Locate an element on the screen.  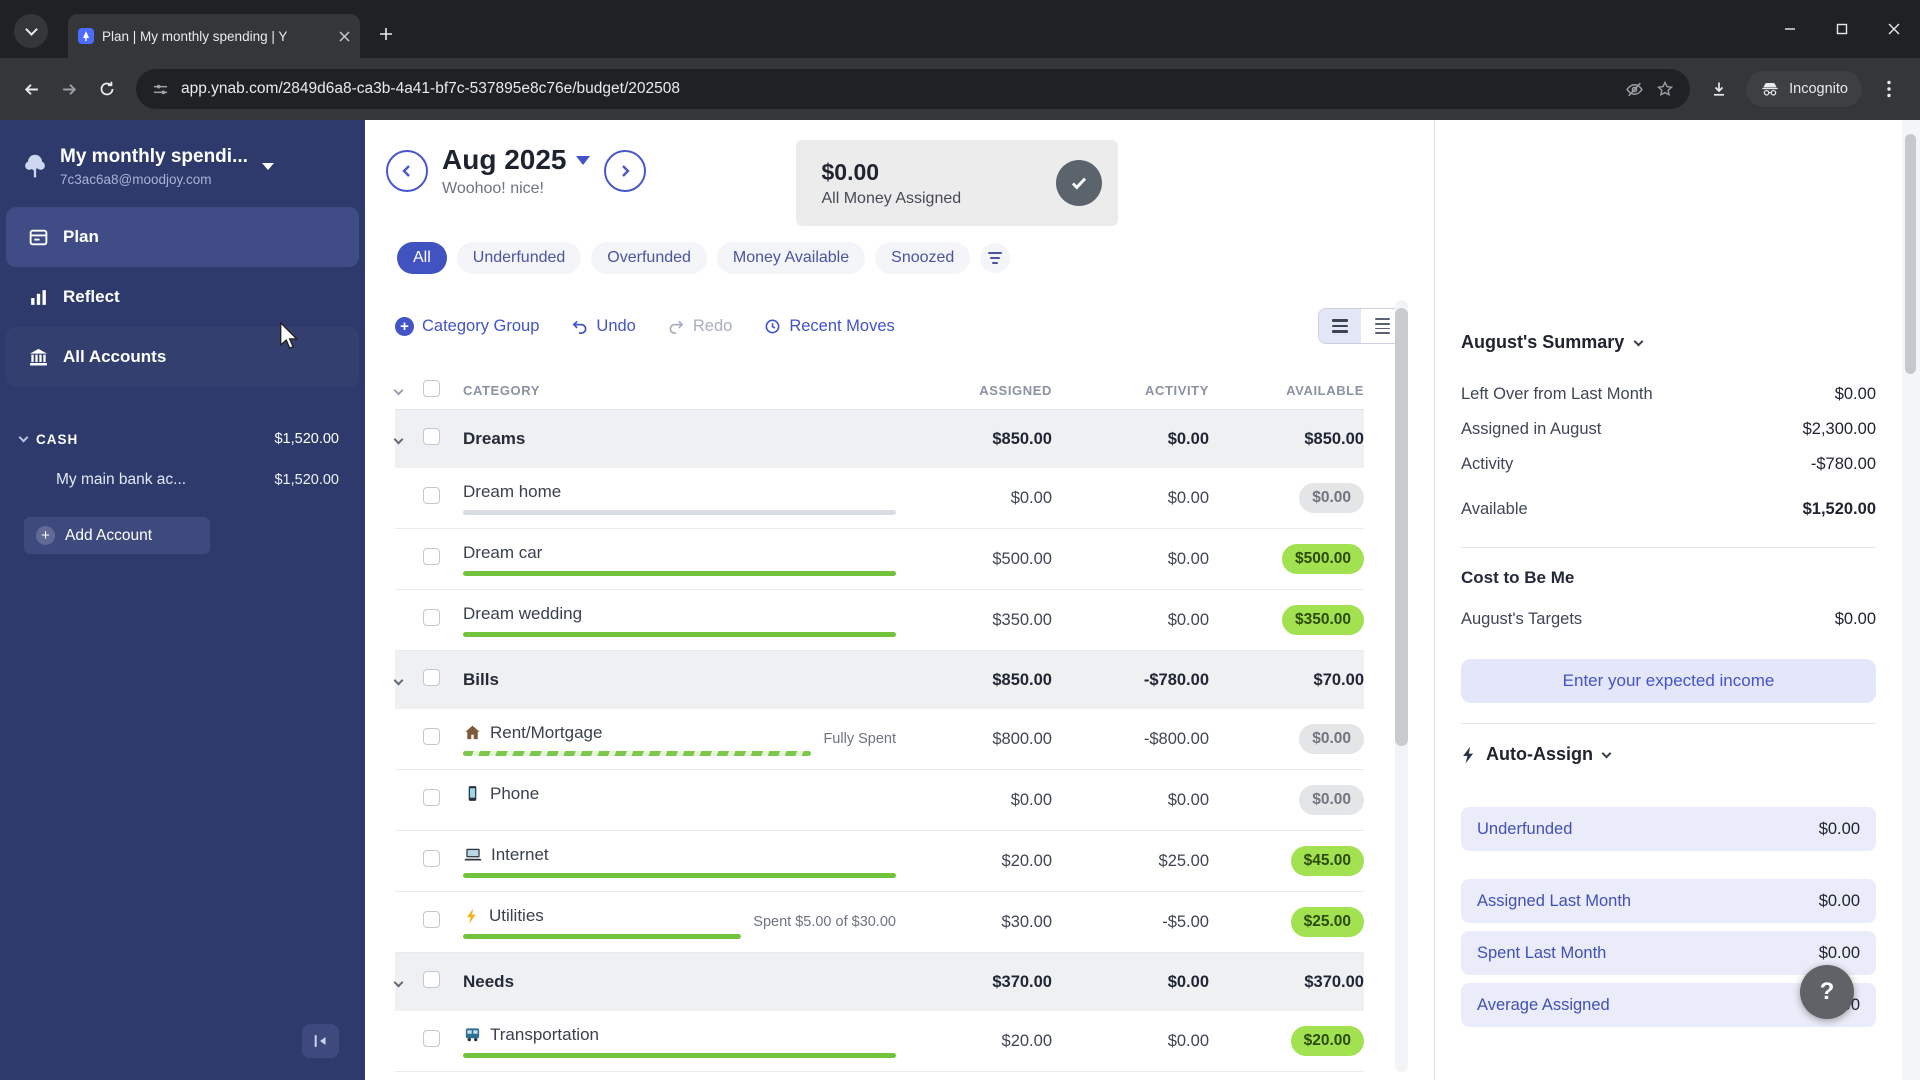
group-row-dreams: Dreams $850.00 $0.00 $850.00 is located at coordinates (878, 439).